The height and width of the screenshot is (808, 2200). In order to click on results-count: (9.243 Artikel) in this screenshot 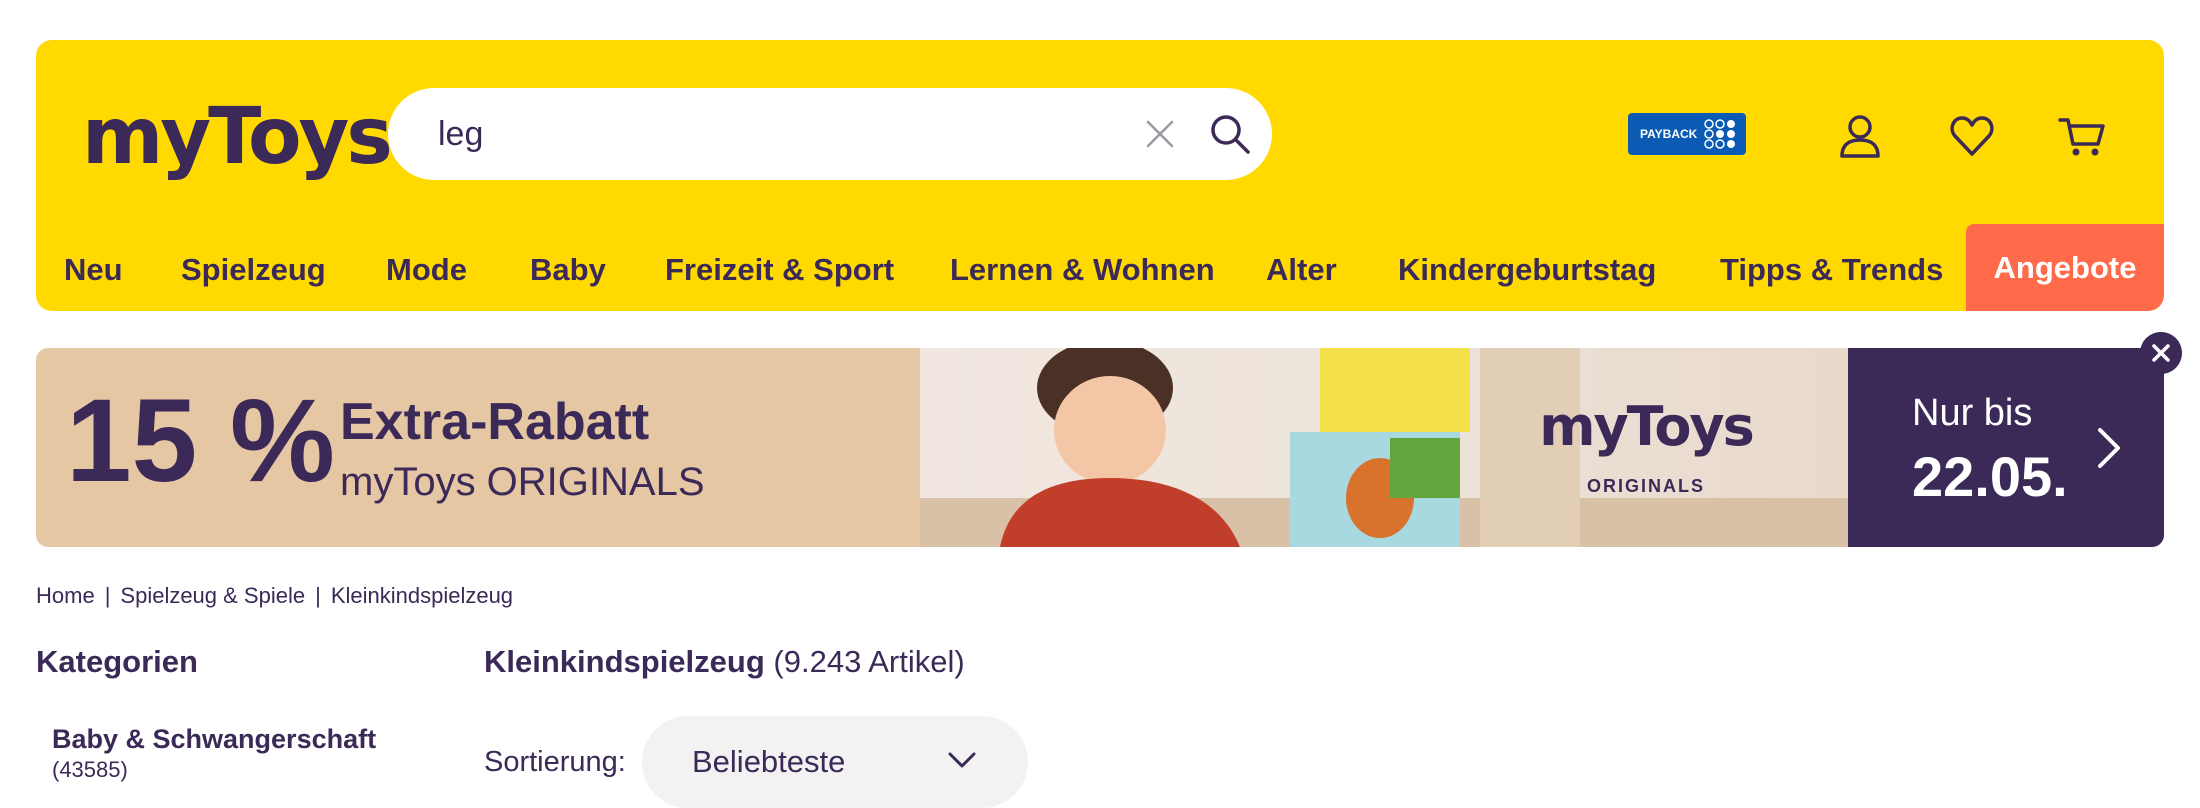, I will do `click(869, 661)`.